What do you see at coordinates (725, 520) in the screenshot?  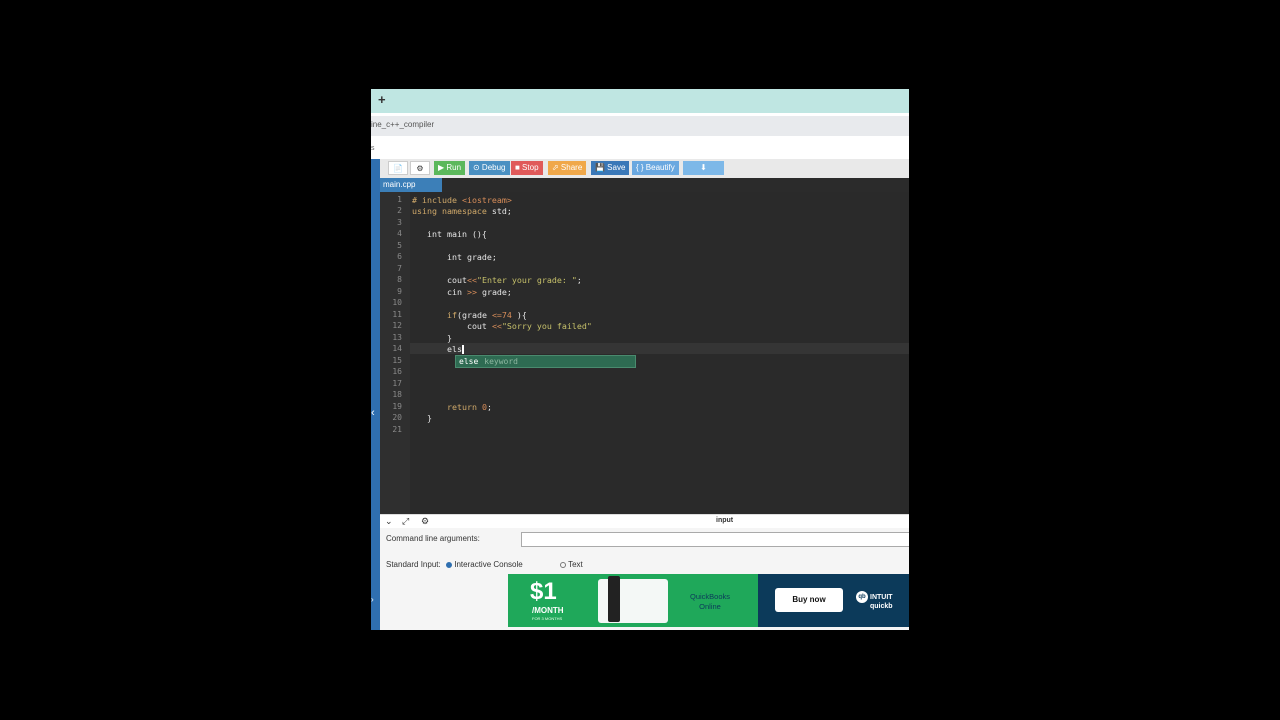 I see `io-panel-title: input` at bounding box center [725, 520].